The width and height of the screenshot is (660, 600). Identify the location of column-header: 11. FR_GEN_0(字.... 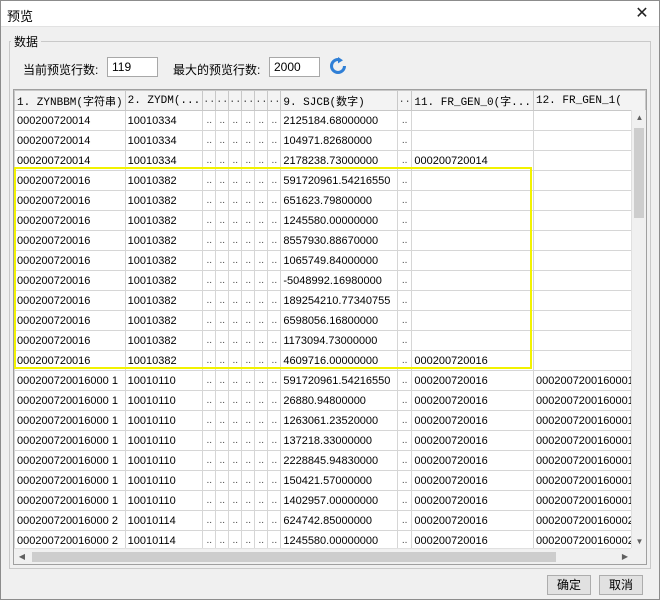
(472, 100).